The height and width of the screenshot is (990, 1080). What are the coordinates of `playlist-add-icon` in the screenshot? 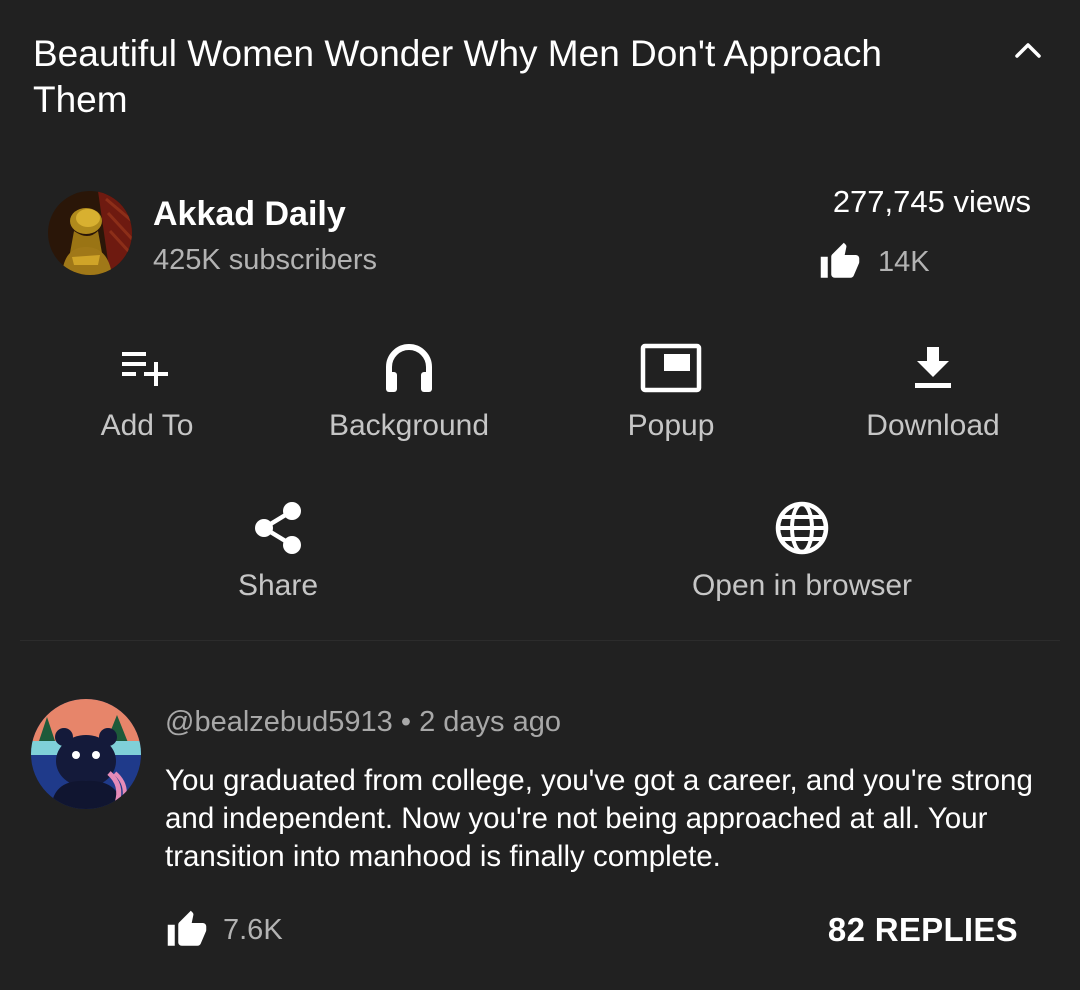 It's located at (145, 369).